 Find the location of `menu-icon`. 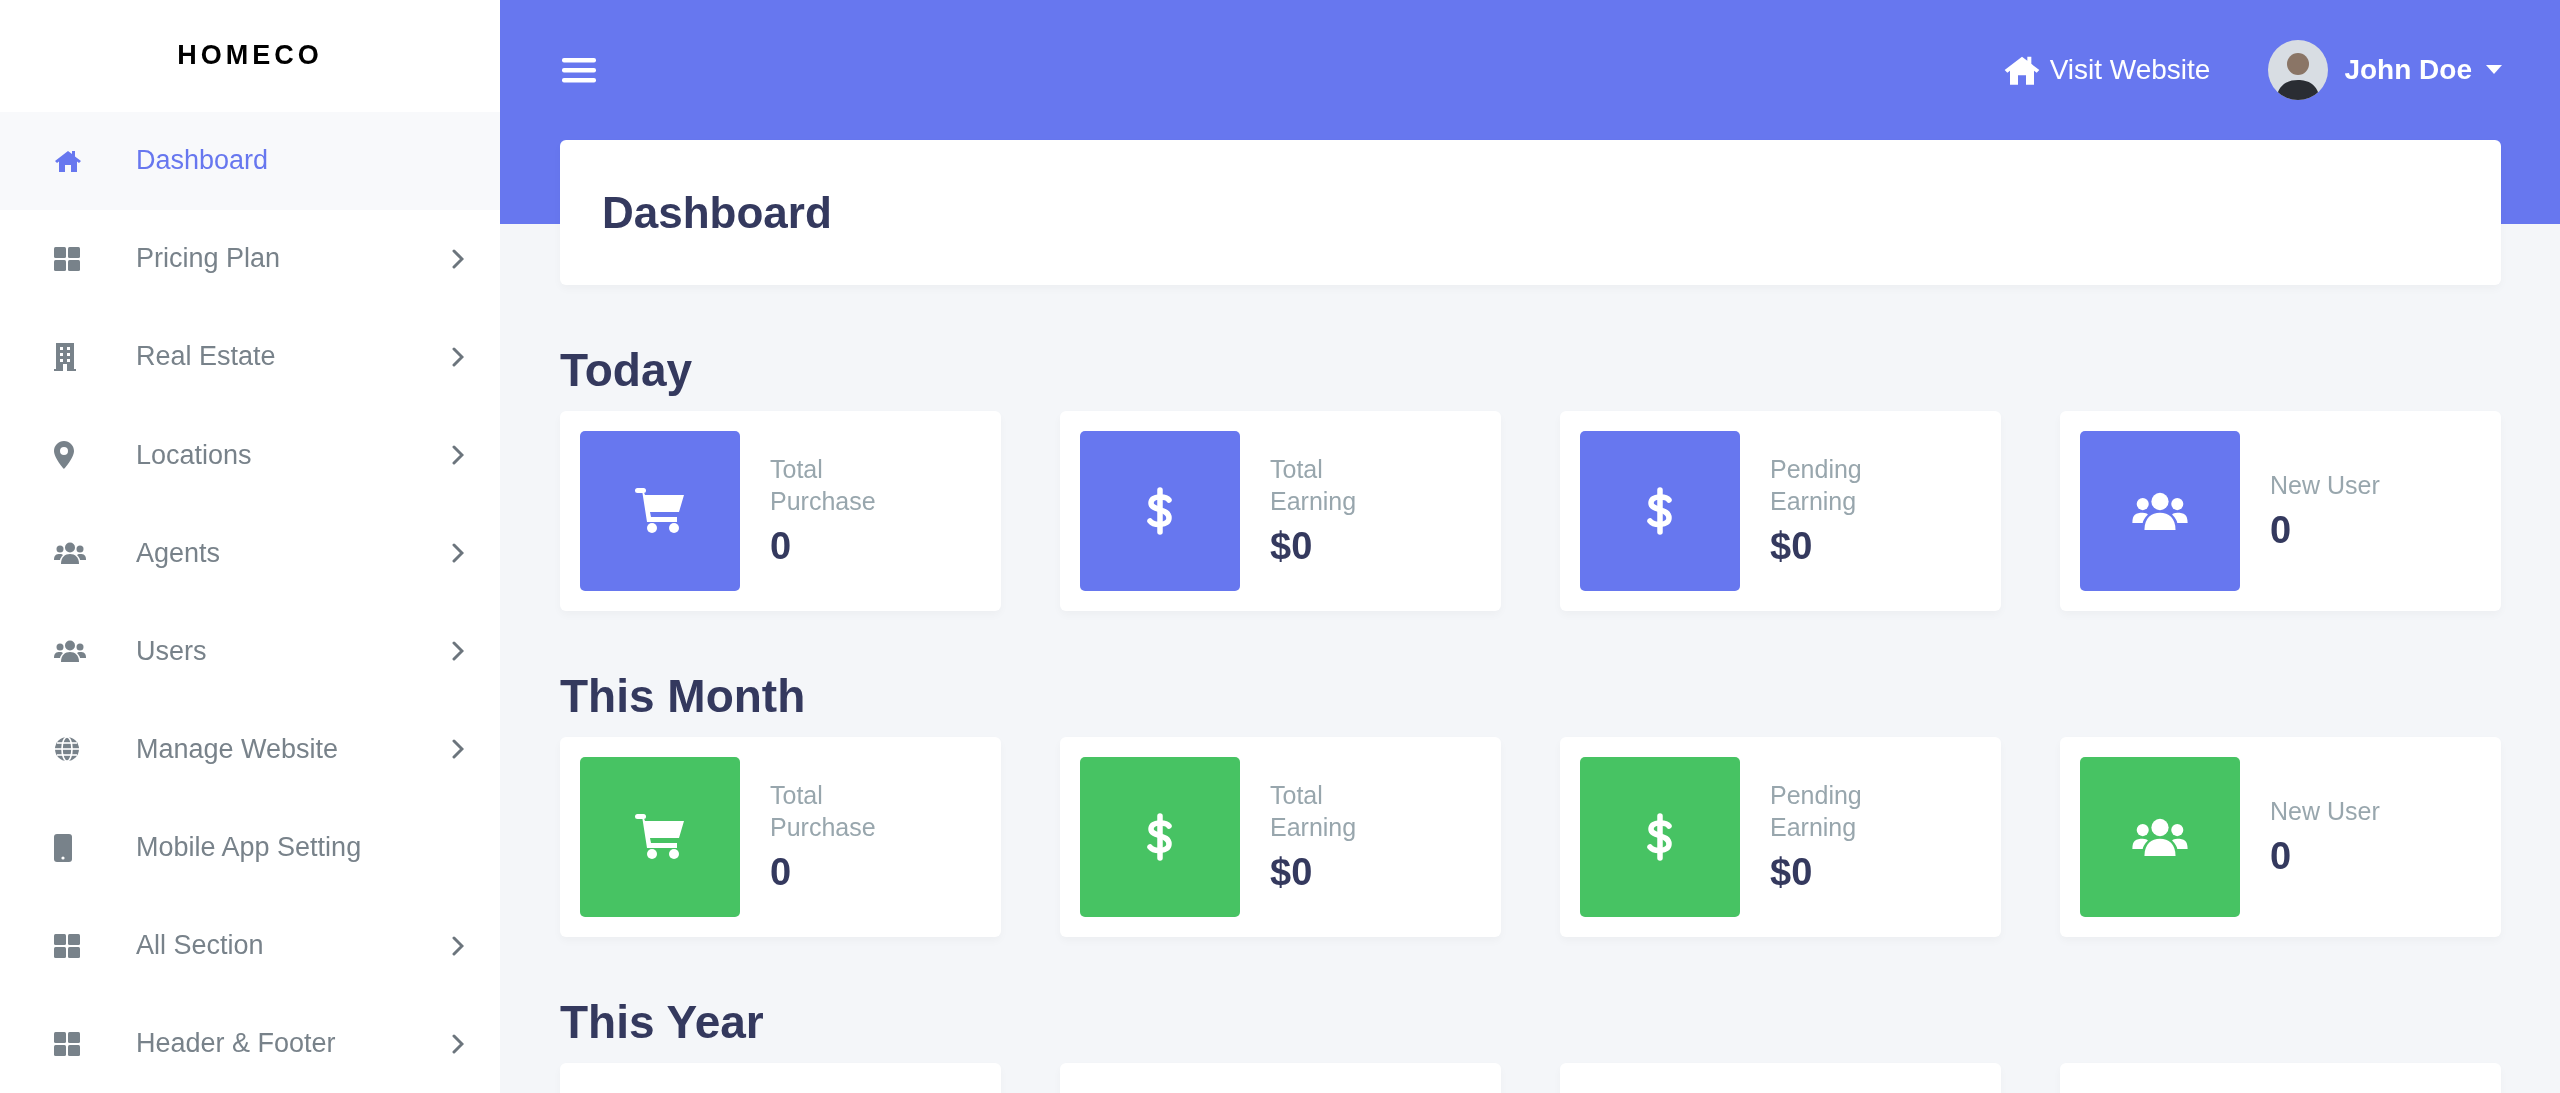

menu-icon is located at coordinates (579, 70).